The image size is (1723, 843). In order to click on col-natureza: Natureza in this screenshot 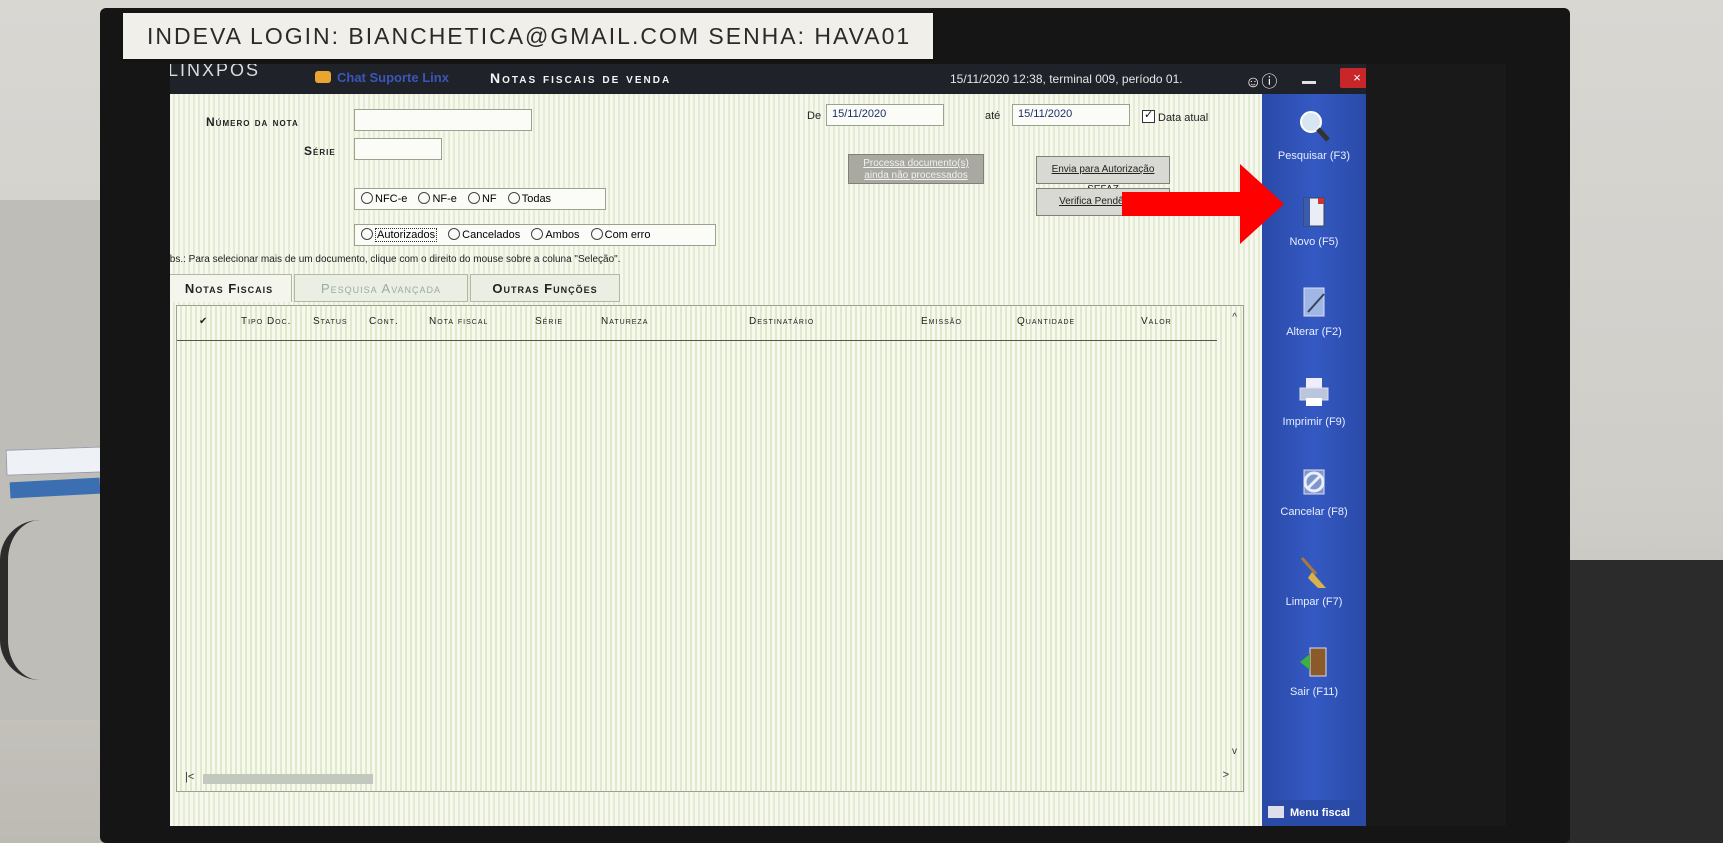, I will do `click(624, 321)`.